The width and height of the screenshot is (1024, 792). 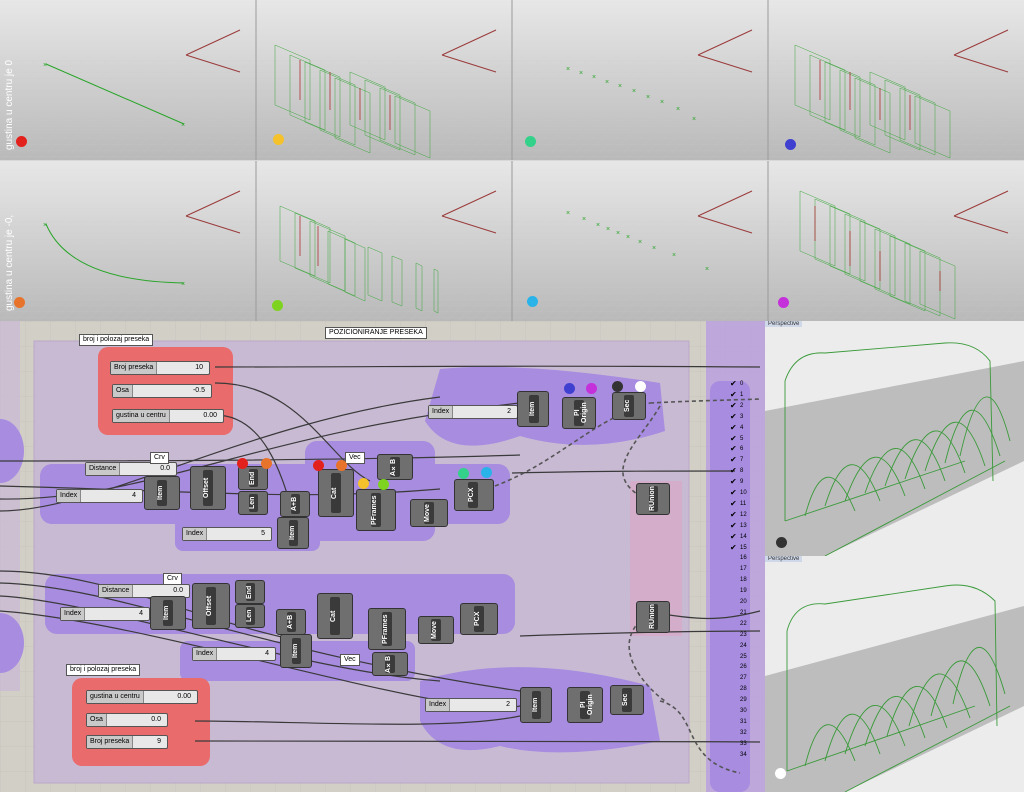 I want to click on slider-osa-bottom: Osa 0.0, so click(x=127, y=720).